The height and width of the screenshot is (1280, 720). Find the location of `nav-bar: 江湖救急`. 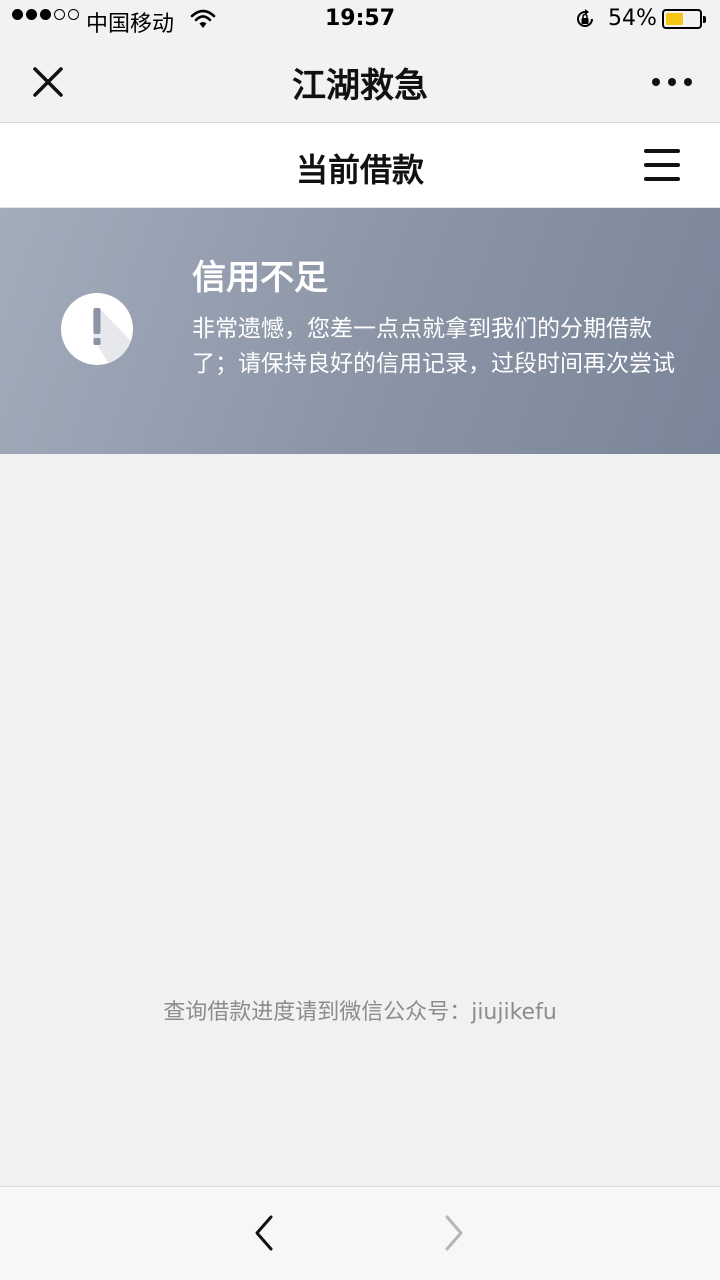

nav-bar: 江湖救急 is located at coordinates (360, 81).